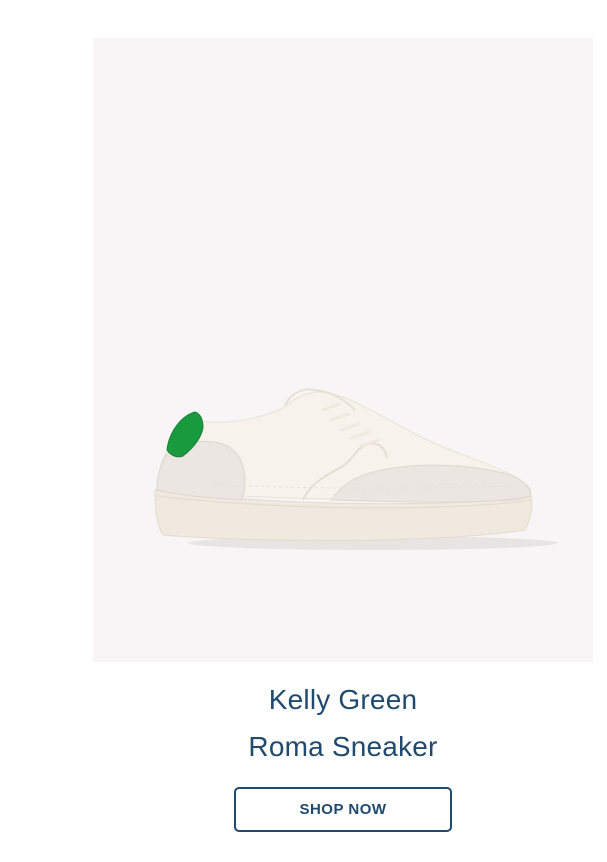  I want to click on shop-now-button: SHOP NOW, so click(343, 809).